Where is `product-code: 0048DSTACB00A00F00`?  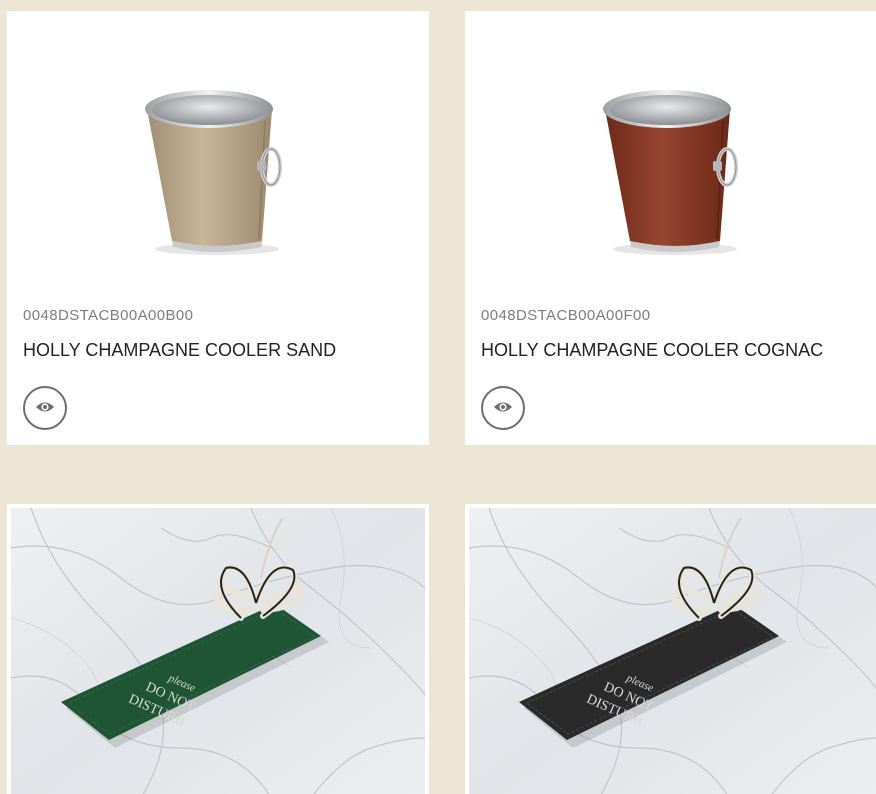
product-code: 0048DSTACB00A00F00 is located at coordinates (566, 315).